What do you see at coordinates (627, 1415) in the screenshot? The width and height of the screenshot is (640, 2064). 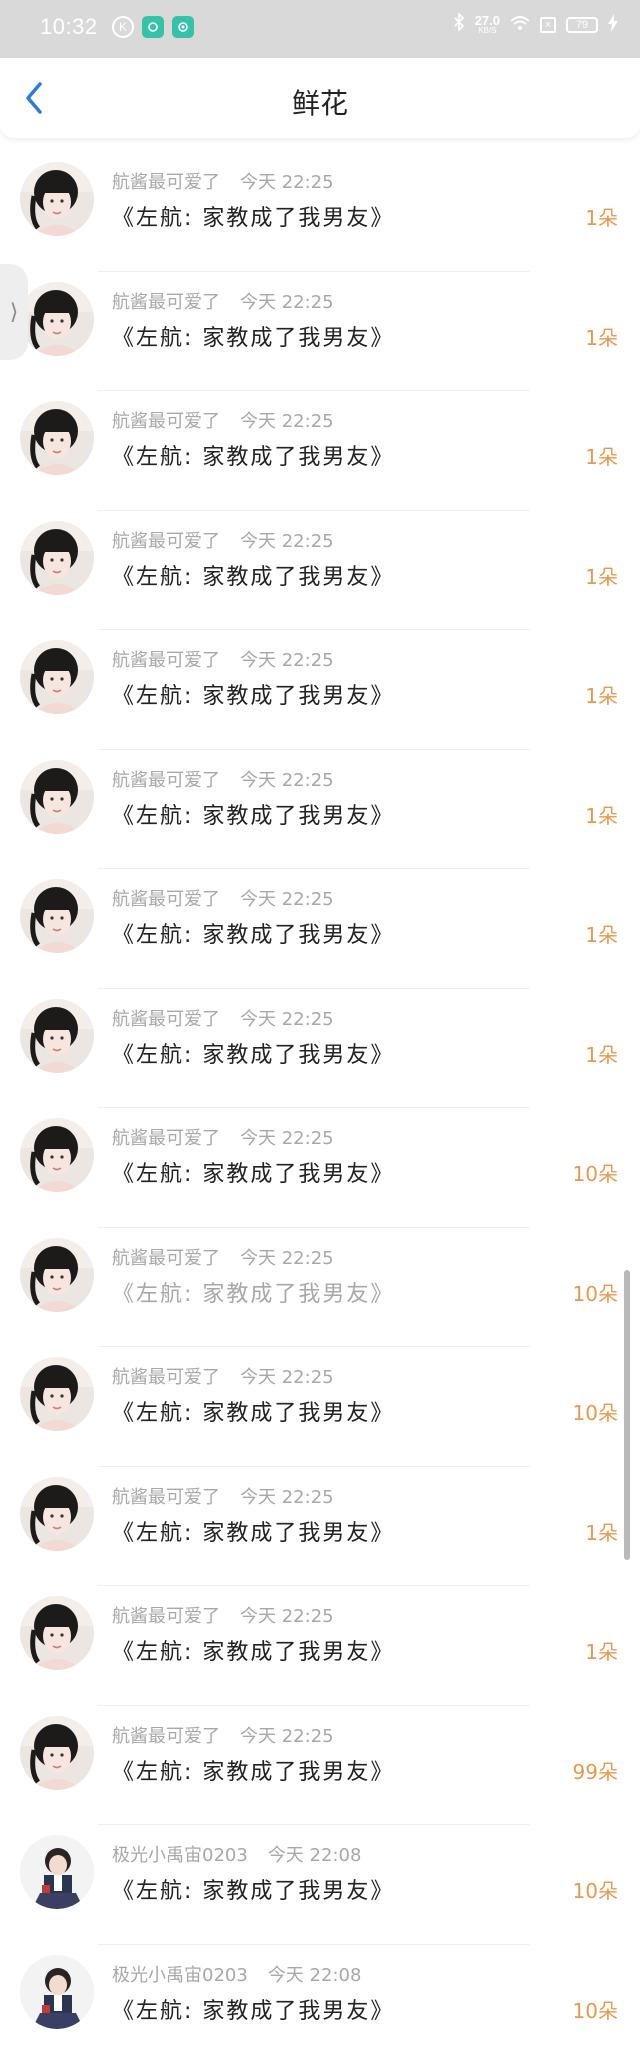 I see `scrollbar` at bounding box center [627, 1415].